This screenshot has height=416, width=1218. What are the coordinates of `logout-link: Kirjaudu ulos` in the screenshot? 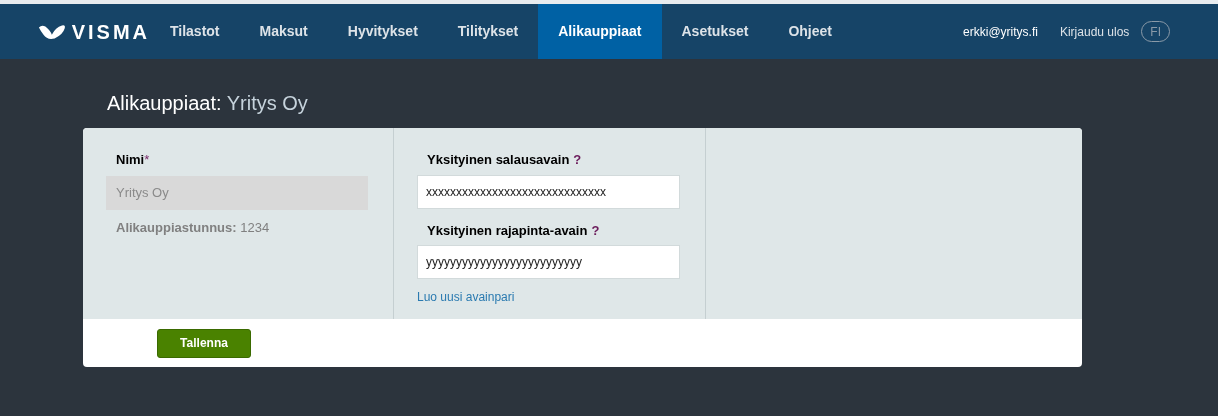 It's located at (1094, 31).